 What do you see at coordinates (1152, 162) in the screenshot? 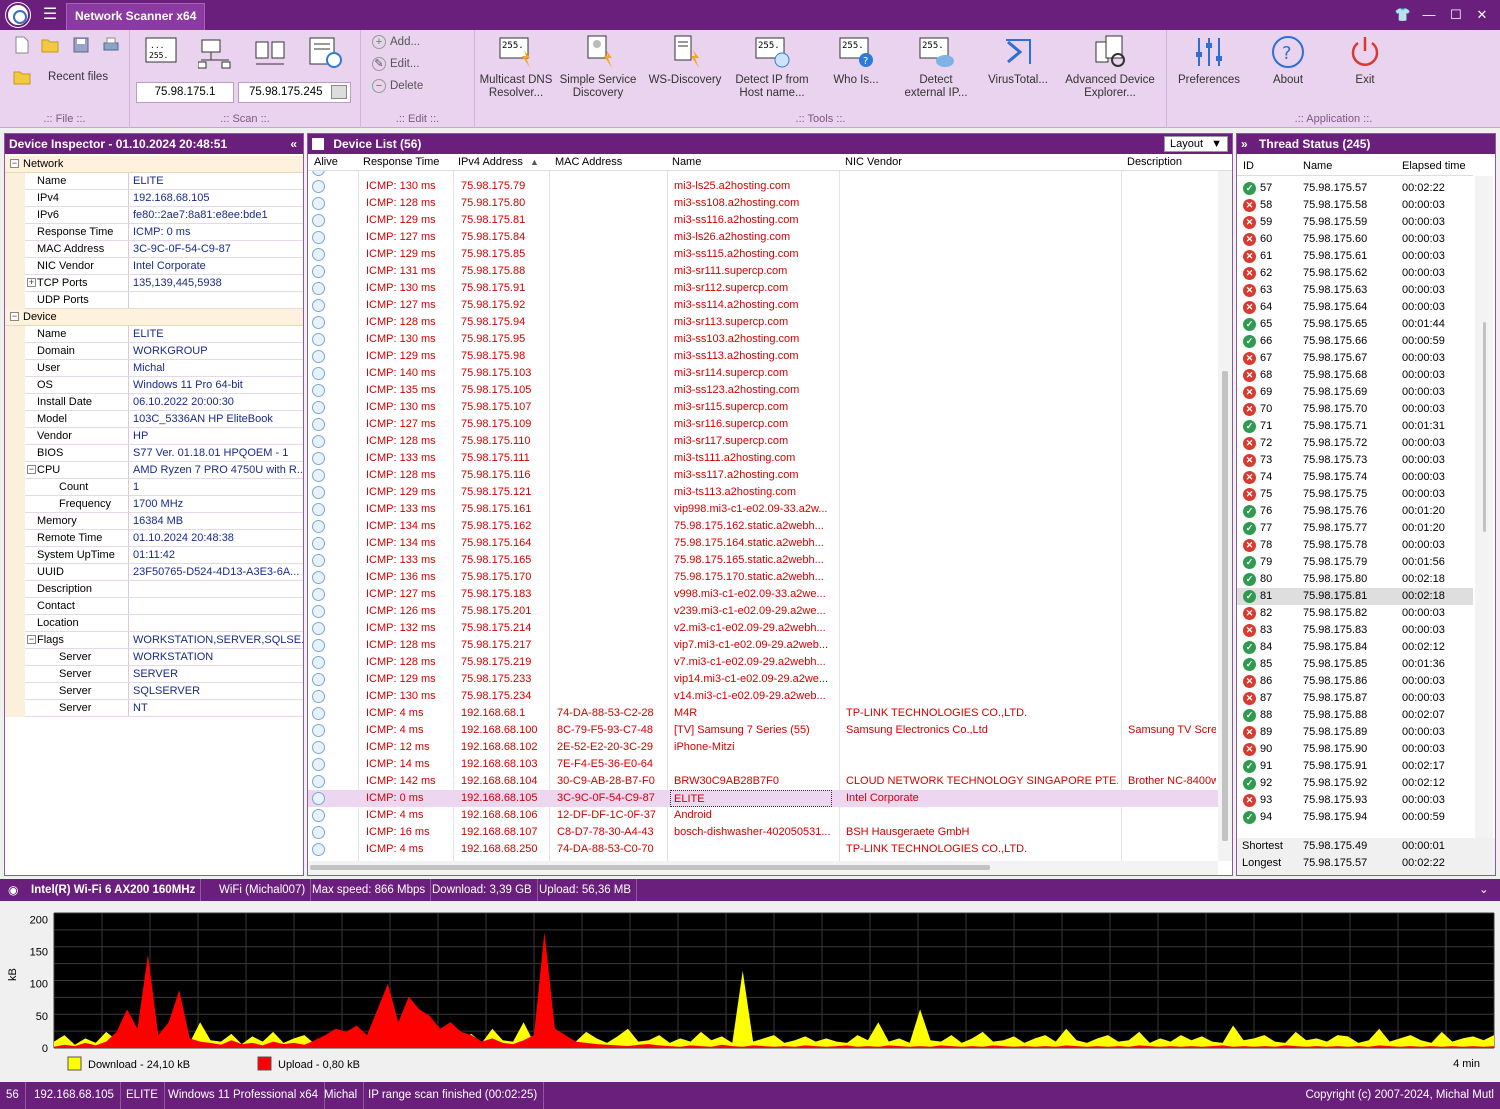
I see `col-description: Description` at bounding box center [1152, 162].